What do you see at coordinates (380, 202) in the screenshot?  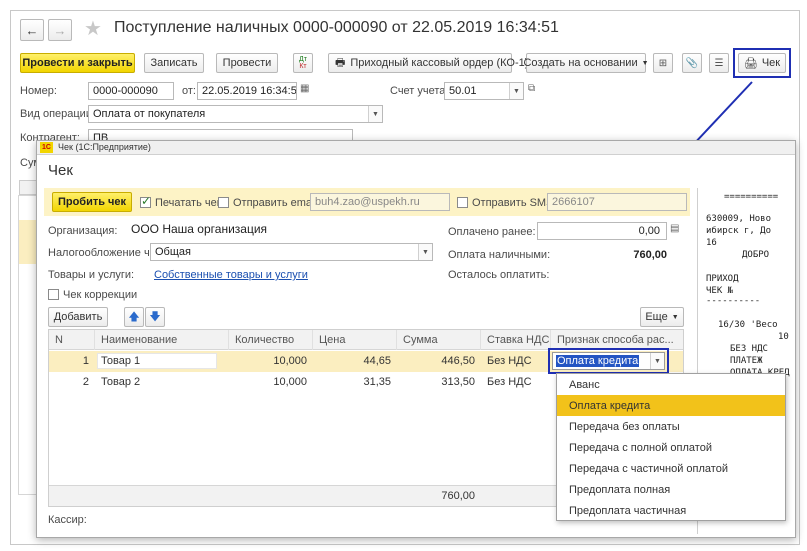 I see `email-field: buh4.zao@uspekh.ru` at bounding box center [380, 202].